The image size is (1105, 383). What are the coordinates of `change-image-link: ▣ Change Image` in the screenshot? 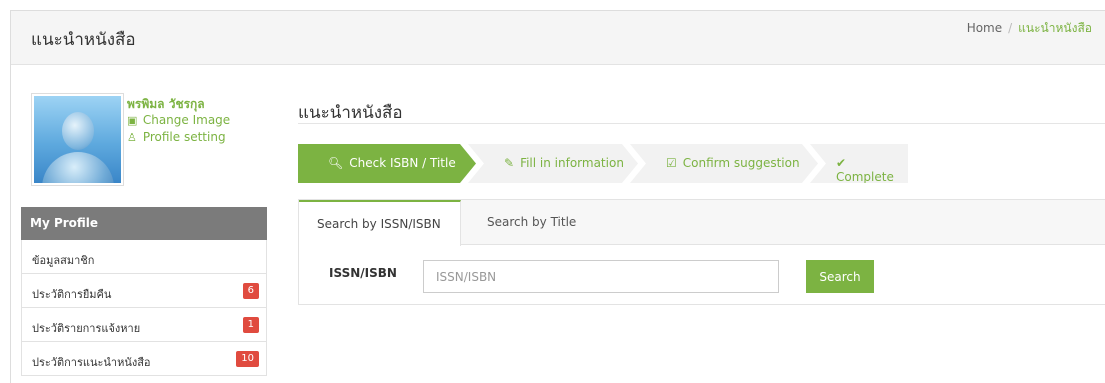 It's located at (178, 120).